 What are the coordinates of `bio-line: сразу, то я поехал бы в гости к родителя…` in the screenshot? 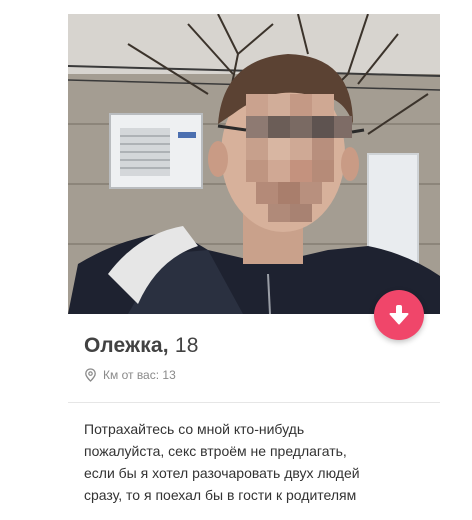 It's located at (220, 495).